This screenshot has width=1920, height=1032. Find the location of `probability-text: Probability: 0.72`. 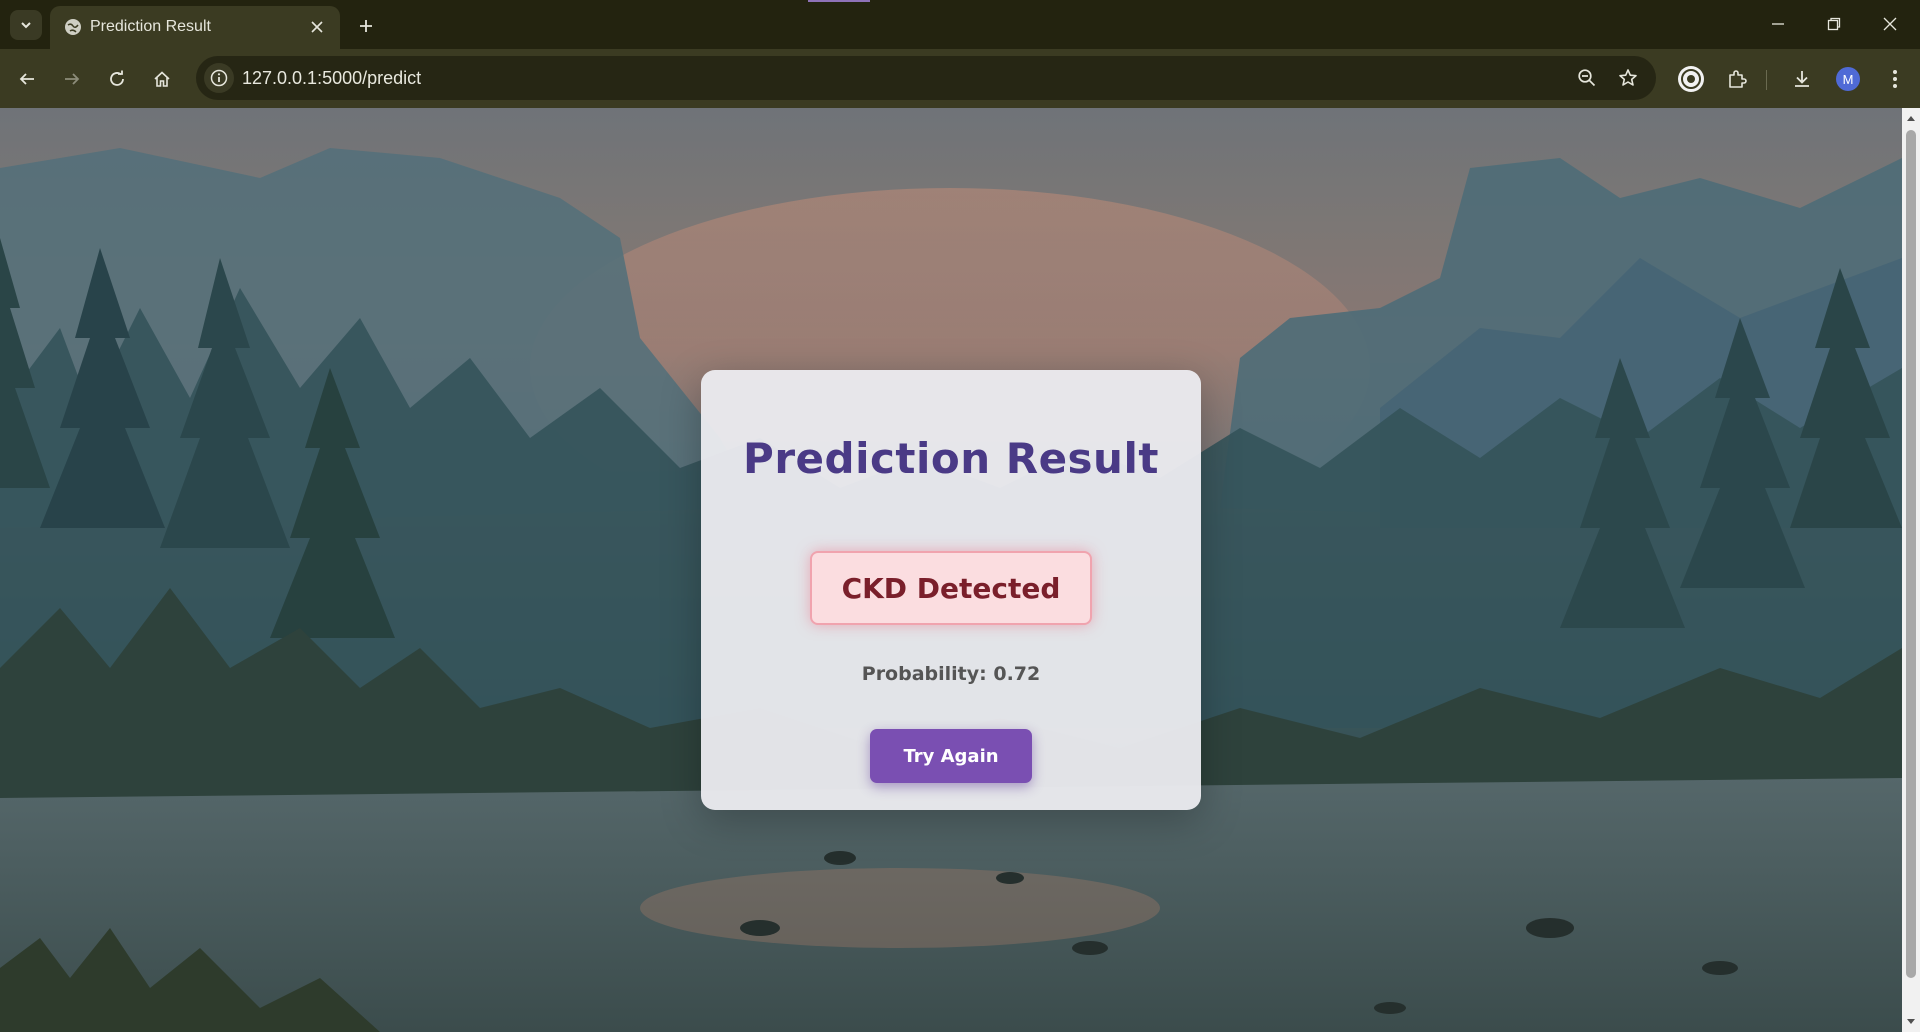

probability-text: Probability: 0.72 is located at coordinates (951, 674).